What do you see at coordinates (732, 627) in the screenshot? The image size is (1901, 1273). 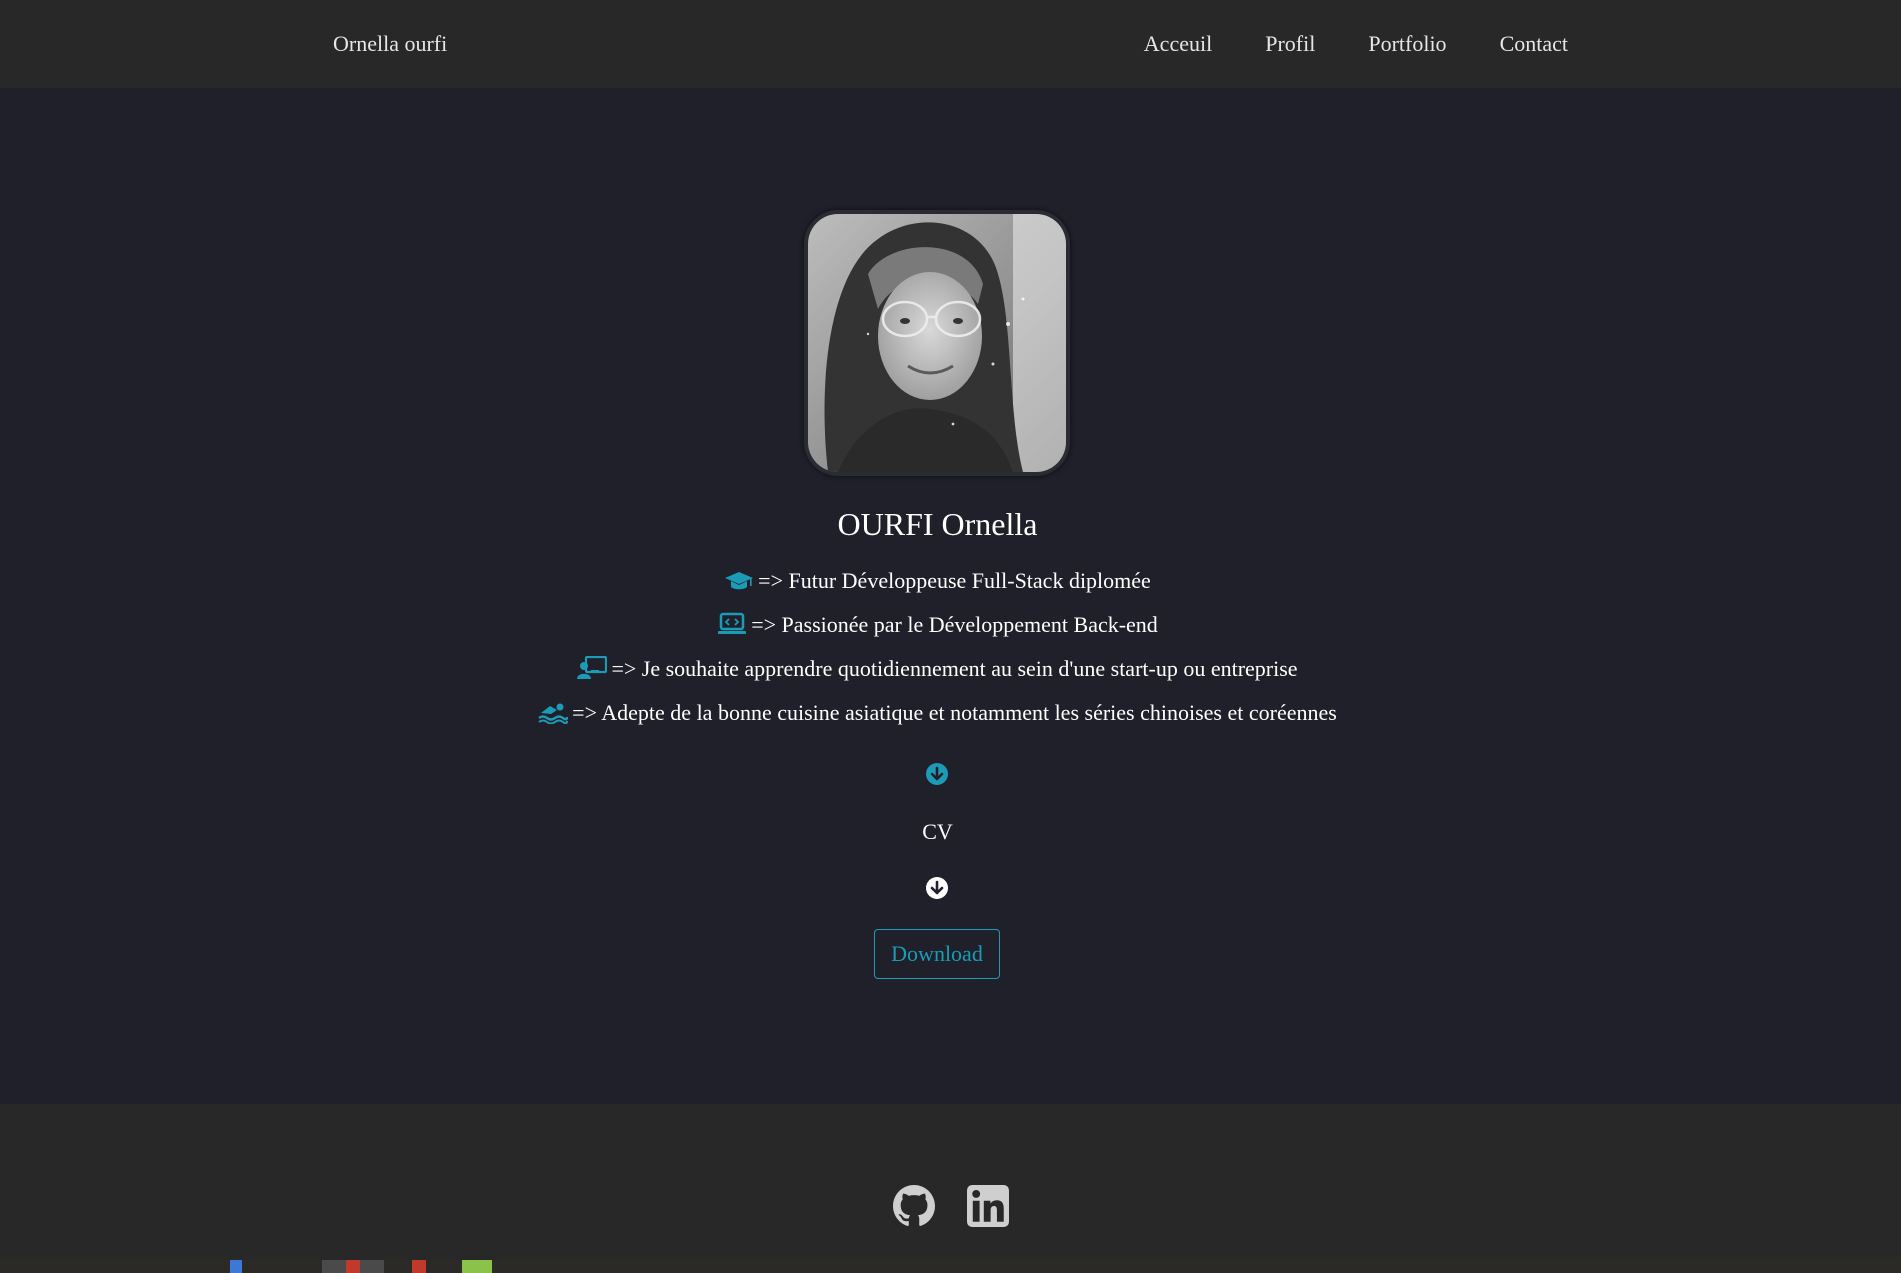 I see `laptop-code-icon` at bounding box center [732, 627].